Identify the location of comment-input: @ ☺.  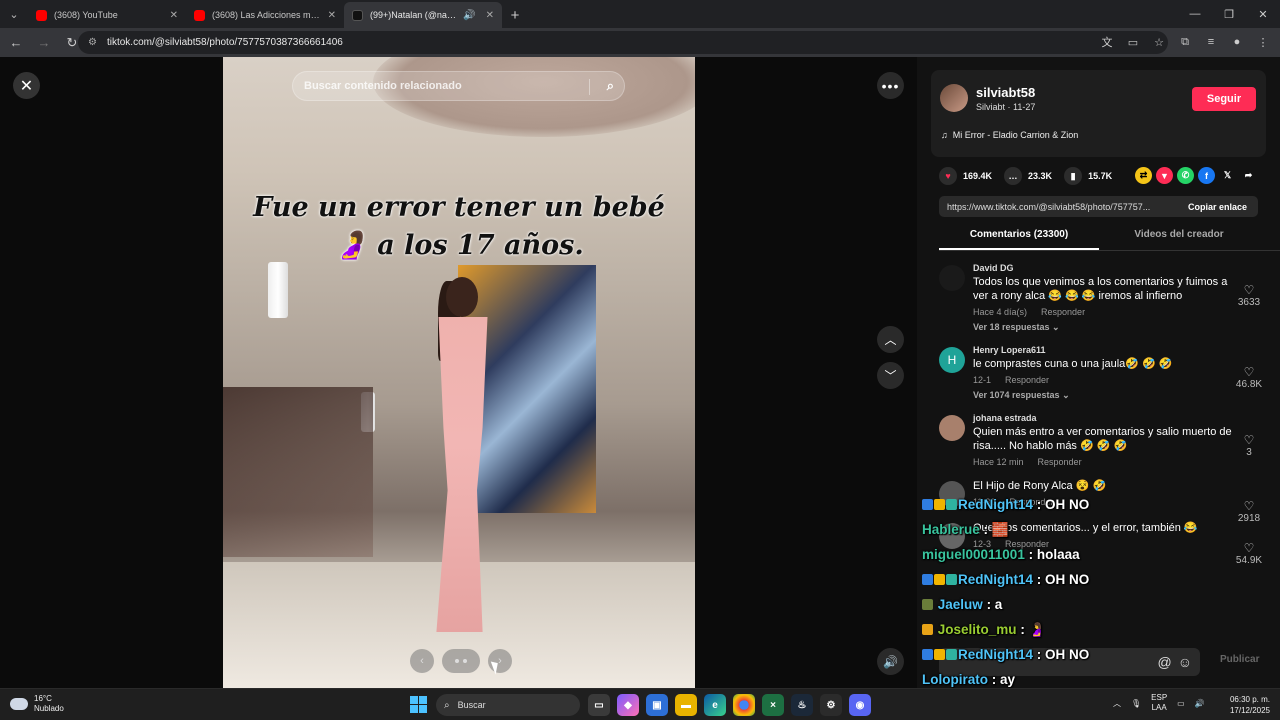
(1069, 662).